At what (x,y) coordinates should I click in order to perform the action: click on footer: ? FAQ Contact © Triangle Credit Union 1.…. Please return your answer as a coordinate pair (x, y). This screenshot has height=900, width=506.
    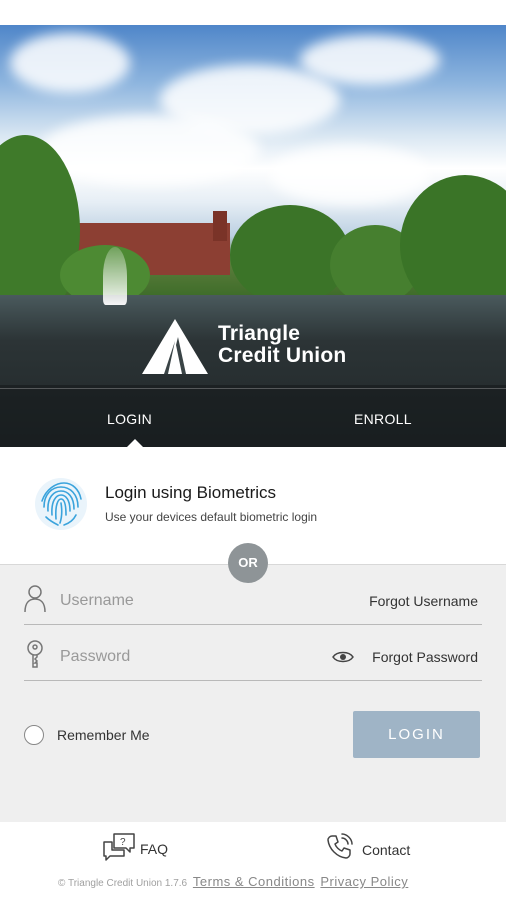
    Looking at the image, I should click on (253, 861).